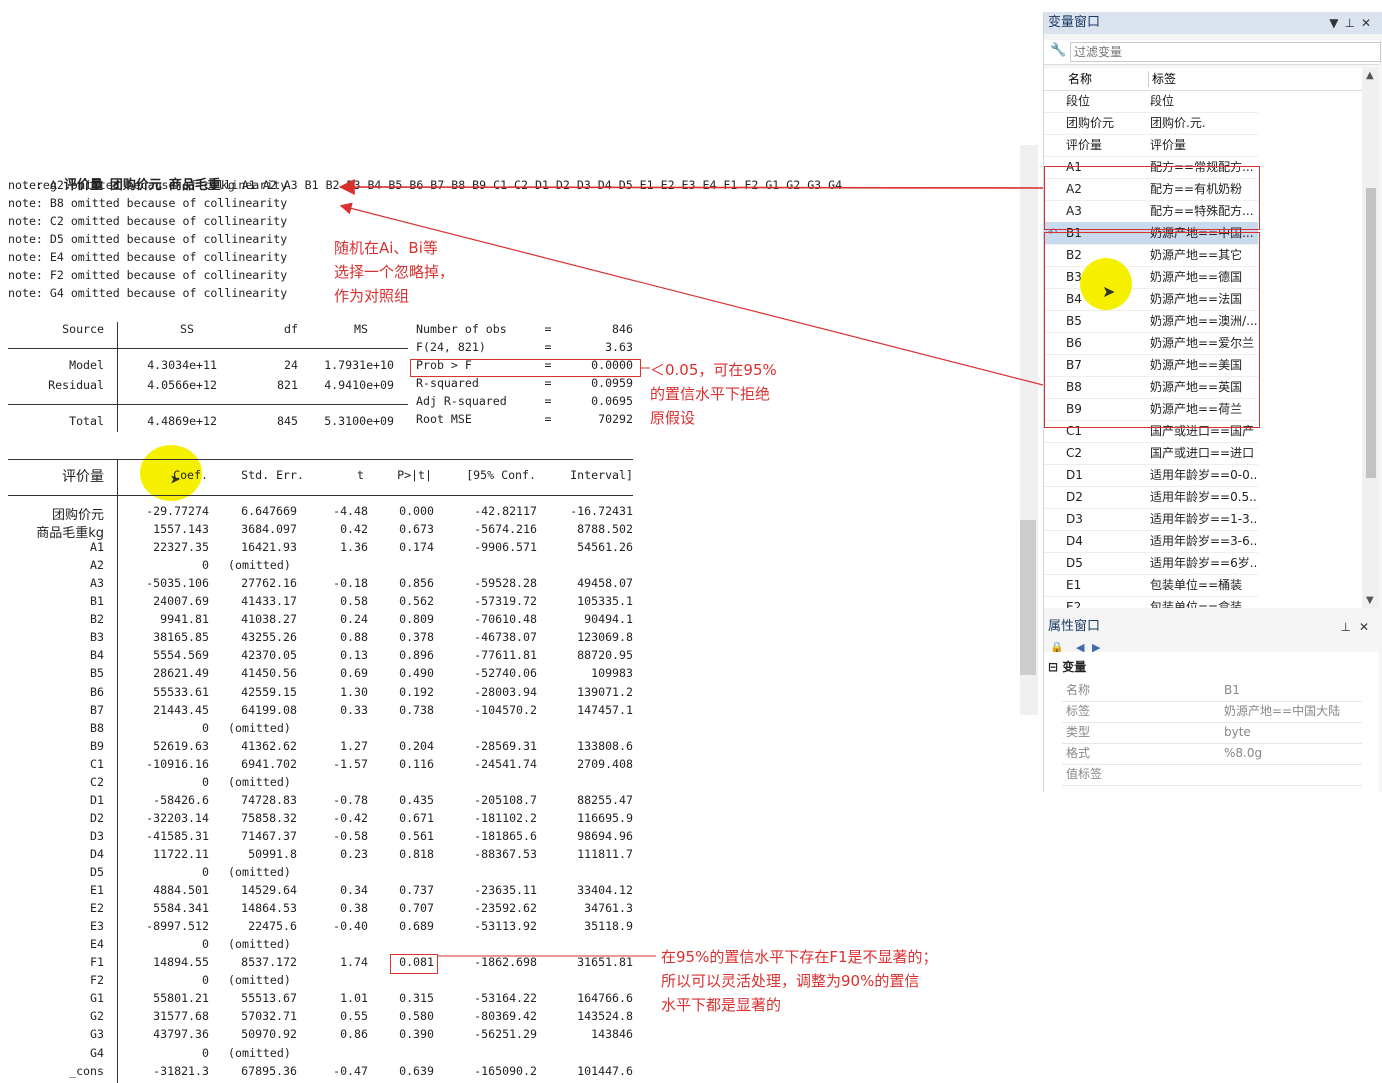  Describe the element at coordinates (612, 401) in the screenshot. I see `stat-value: 0.0695` at that location.